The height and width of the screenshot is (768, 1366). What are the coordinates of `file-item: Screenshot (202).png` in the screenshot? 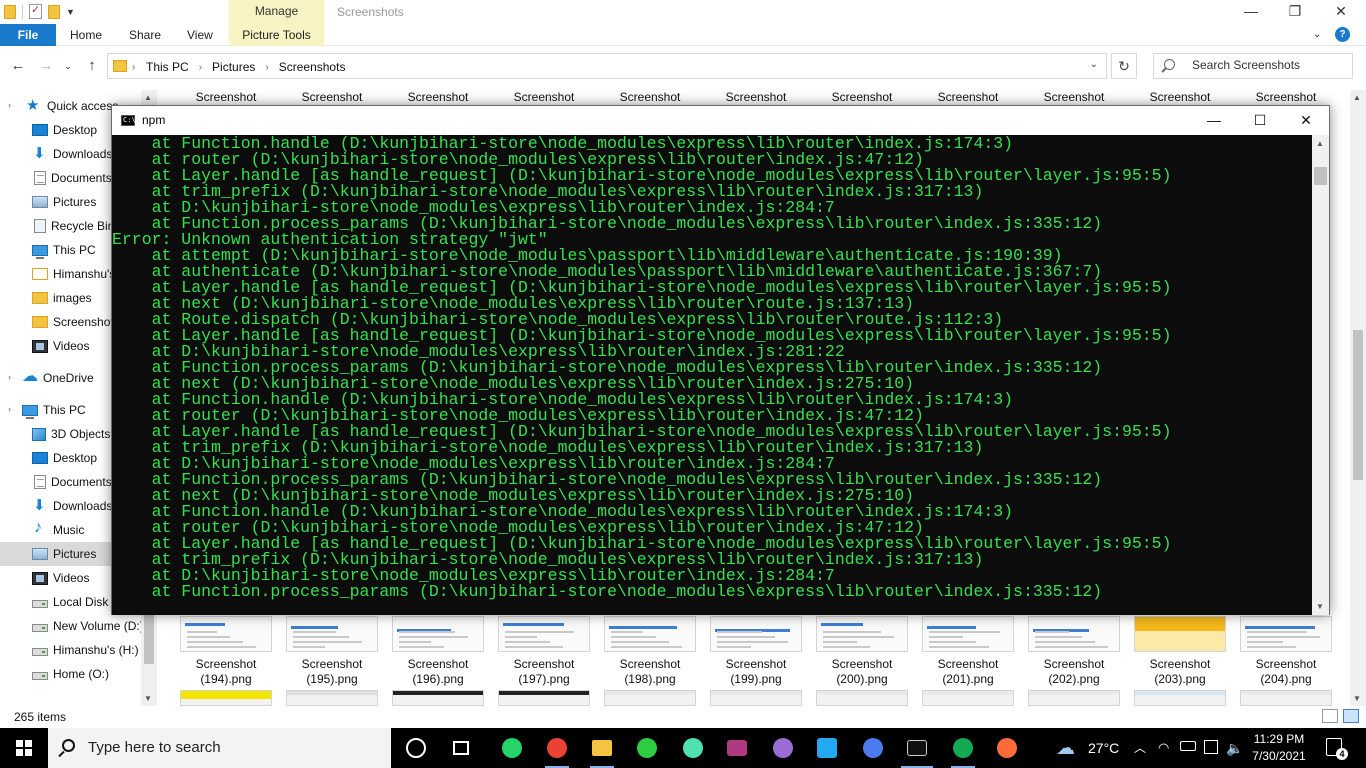 It's located at (1074, 651).